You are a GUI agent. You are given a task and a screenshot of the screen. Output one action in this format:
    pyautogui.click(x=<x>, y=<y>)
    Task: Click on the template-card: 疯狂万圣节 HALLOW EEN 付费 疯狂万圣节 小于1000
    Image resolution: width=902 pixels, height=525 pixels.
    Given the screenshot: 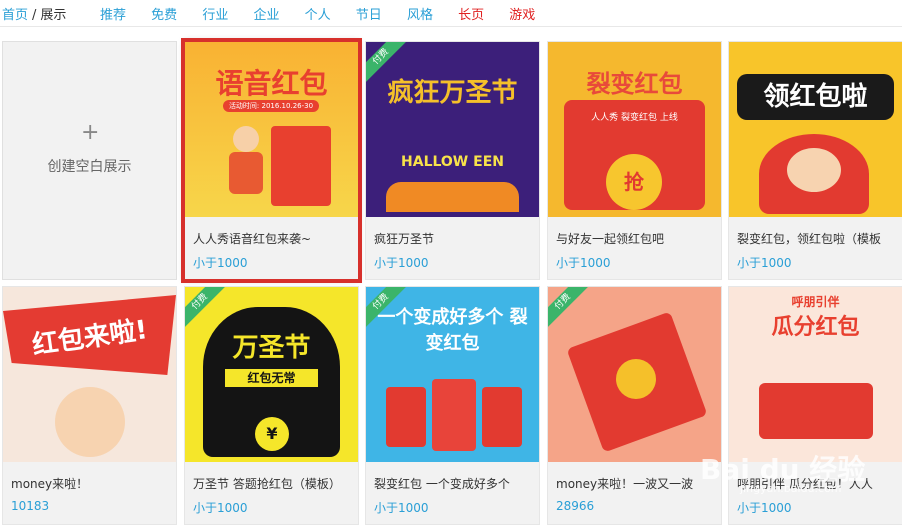 What is the action you would take?
    pyautogui.click(x=452, y=160)
    